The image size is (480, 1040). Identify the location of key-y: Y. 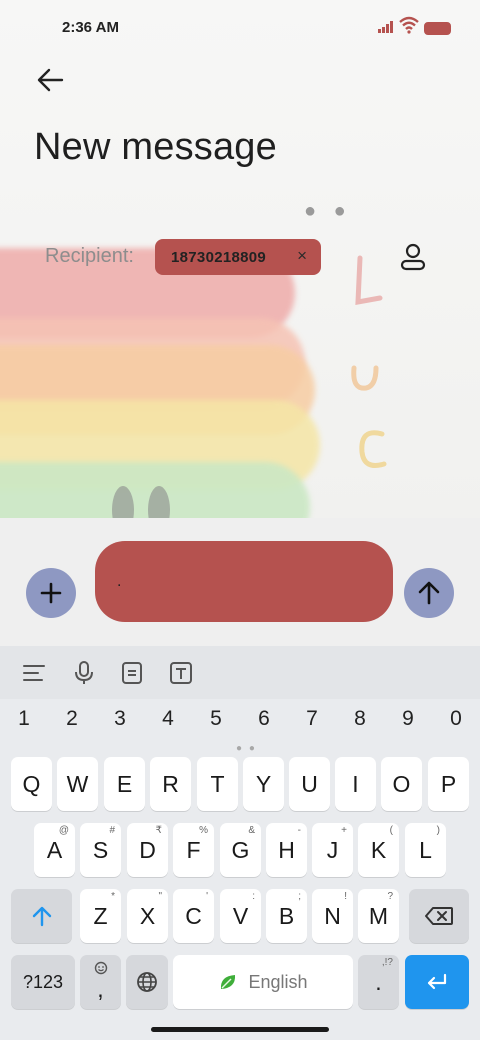
(263, 784).